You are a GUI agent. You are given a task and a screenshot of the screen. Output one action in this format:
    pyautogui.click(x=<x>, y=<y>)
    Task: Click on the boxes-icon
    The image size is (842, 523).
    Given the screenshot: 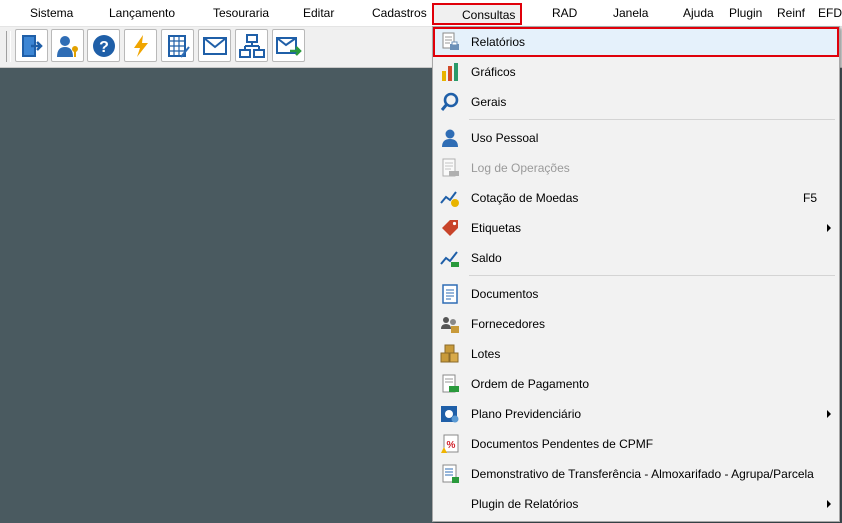 What is the action you would take?
    pyautogui.click(x=450, y=354)
    